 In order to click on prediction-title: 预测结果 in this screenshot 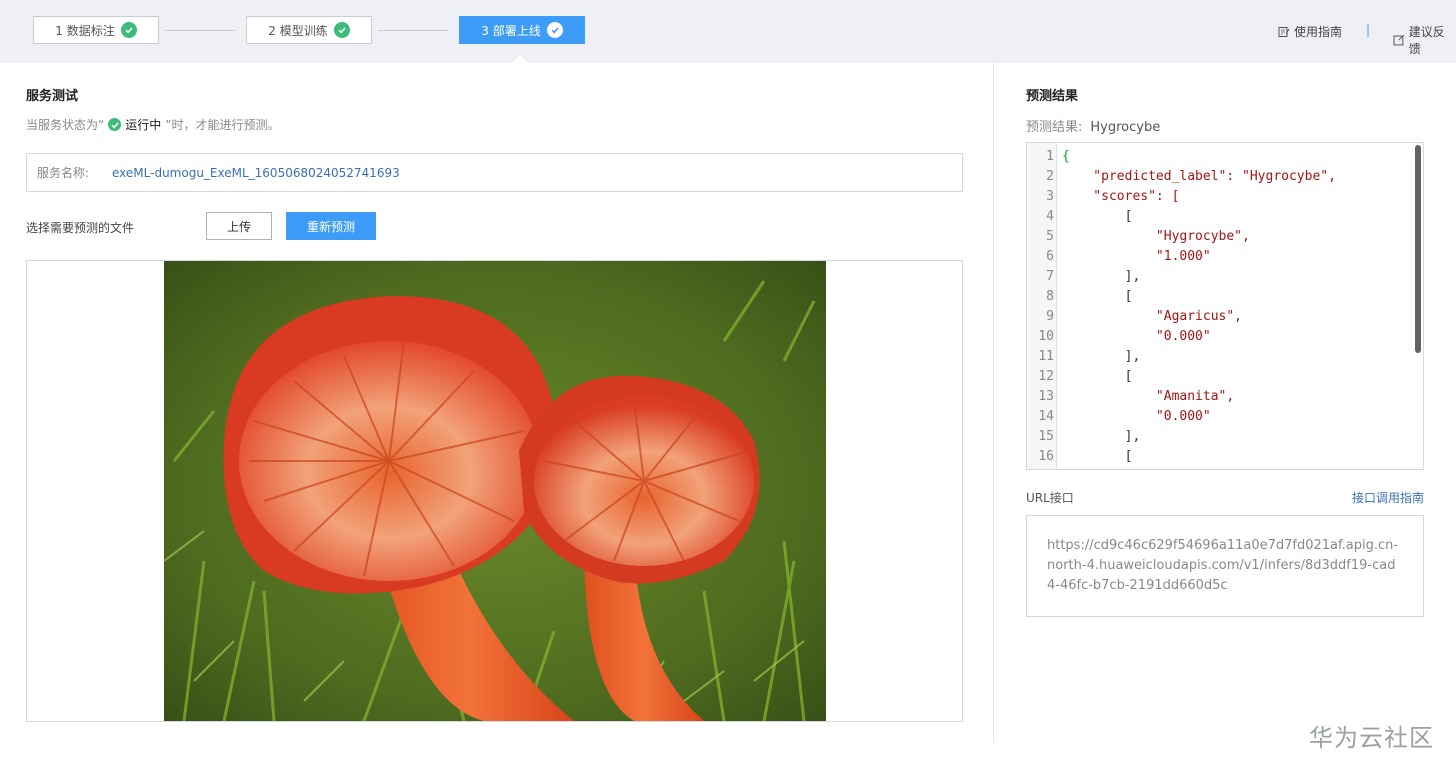, I will do `click(1052, 96)`.